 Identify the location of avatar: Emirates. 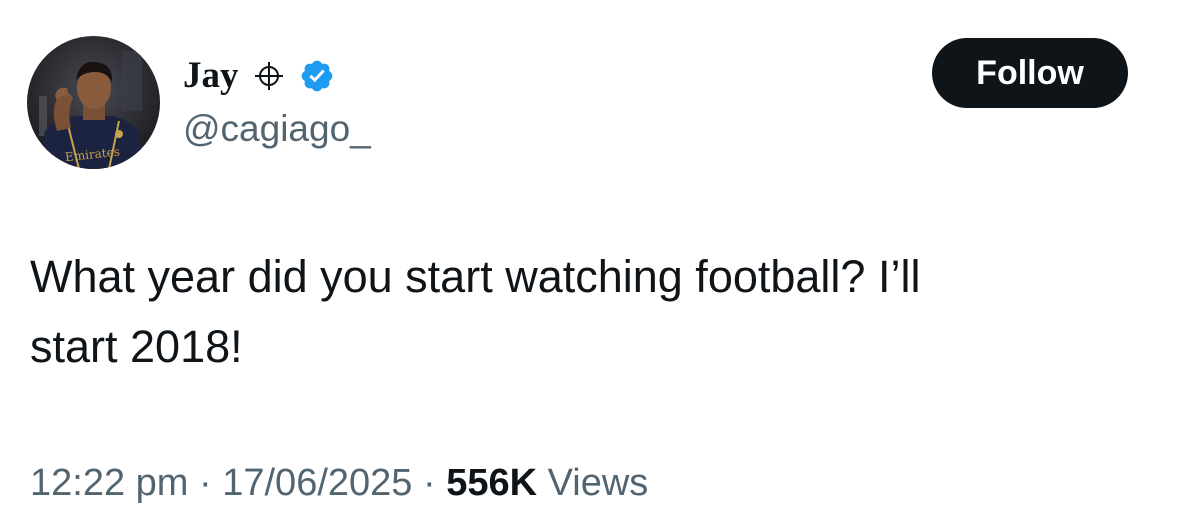
(93, 102).